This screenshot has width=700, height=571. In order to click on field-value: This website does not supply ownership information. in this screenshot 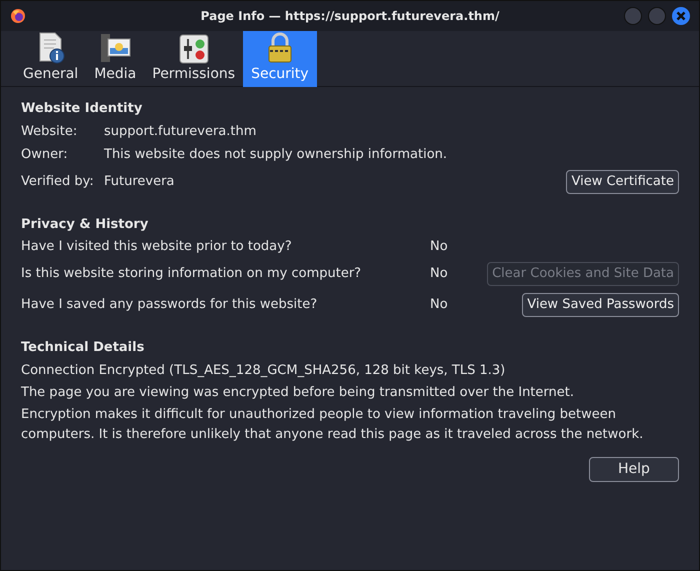, I will do `click(276, 155)`.